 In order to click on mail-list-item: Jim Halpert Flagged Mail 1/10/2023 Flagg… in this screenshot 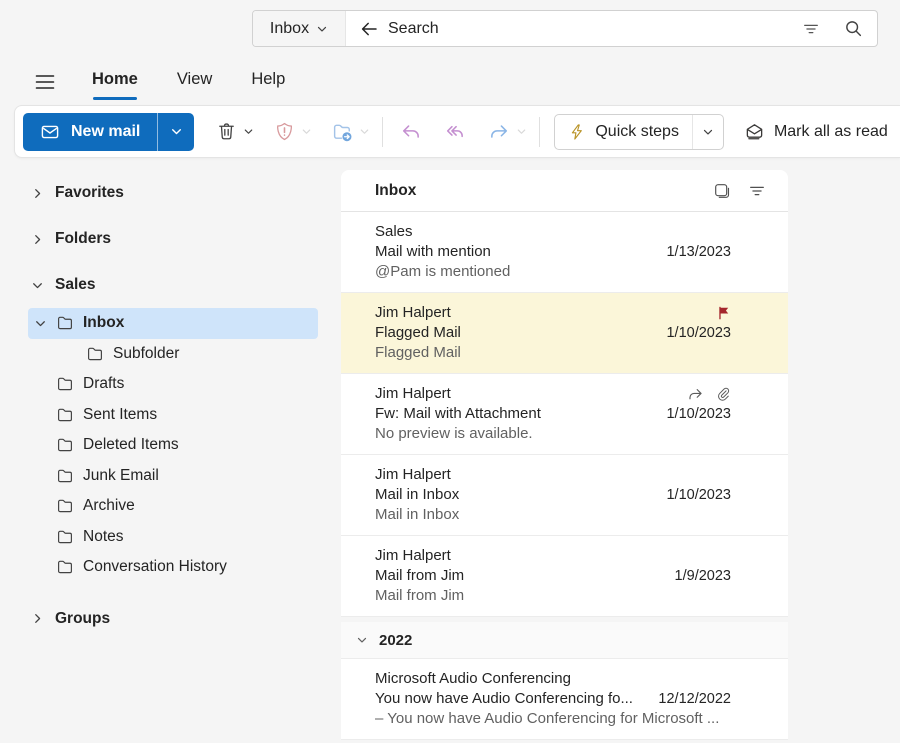, I will do `click(564, 333)`.